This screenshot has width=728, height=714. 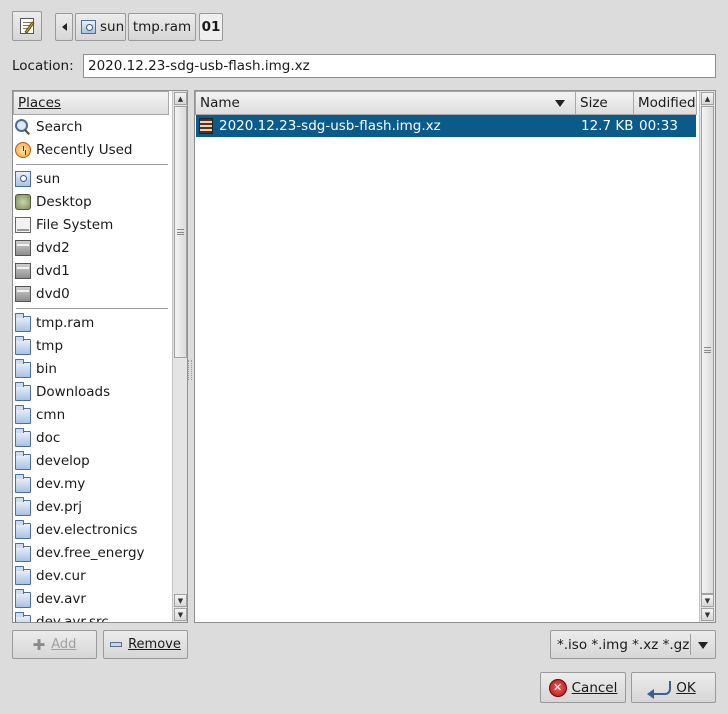 I want to click on plus-icon: ✚, so click(x=39, y=644).